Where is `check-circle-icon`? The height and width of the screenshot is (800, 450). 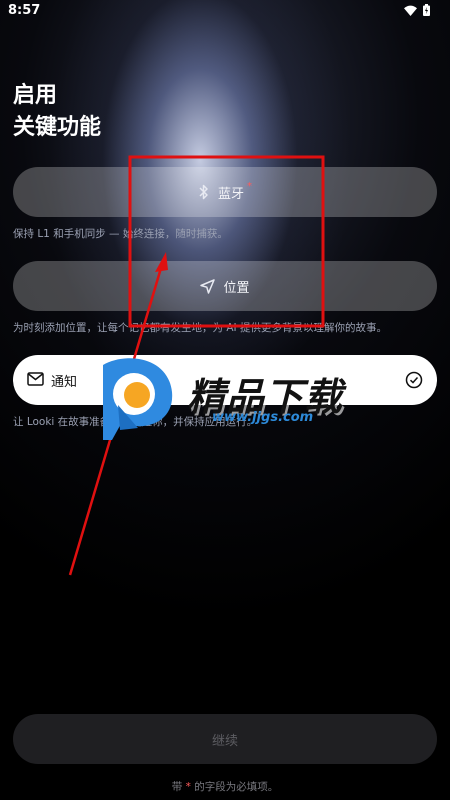
check-circle-icon is located at coordinates (414, 382).